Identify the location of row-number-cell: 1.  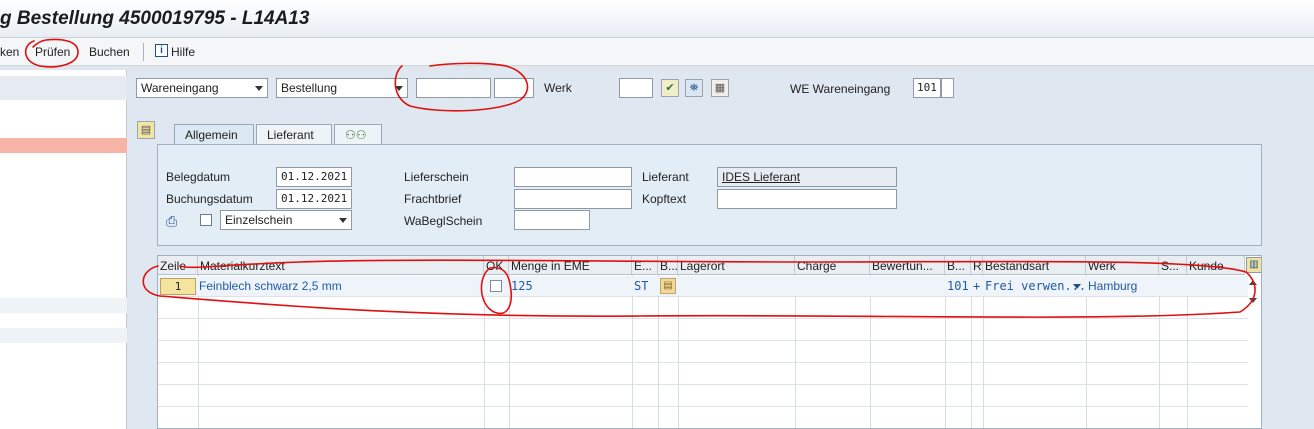
(178, 286).